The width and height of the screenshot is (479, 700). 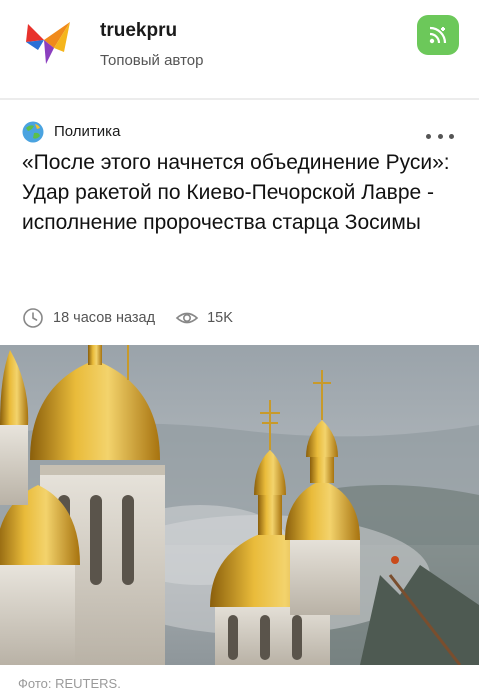 I want to click on more-options-button, so click(x=440, y=136).